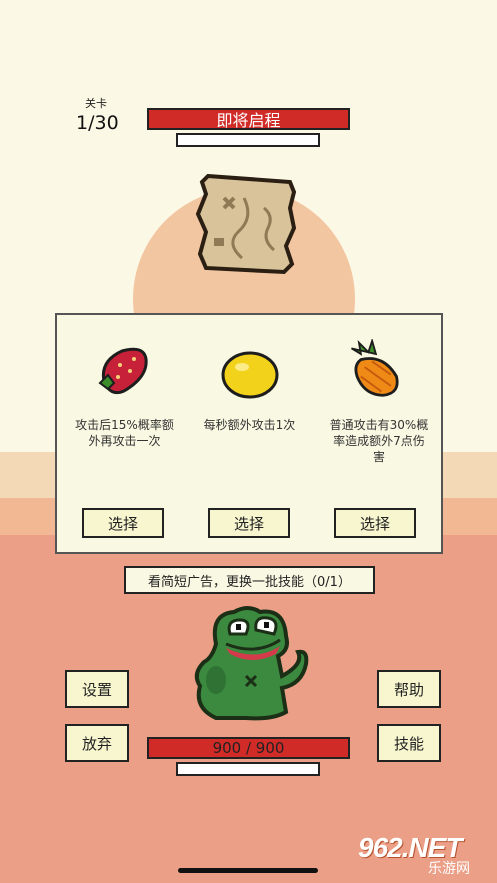 Image resolution: width=497 pixels, height=883 pixels. I want to click on give-up-button: 放弃, so click(97, 743).